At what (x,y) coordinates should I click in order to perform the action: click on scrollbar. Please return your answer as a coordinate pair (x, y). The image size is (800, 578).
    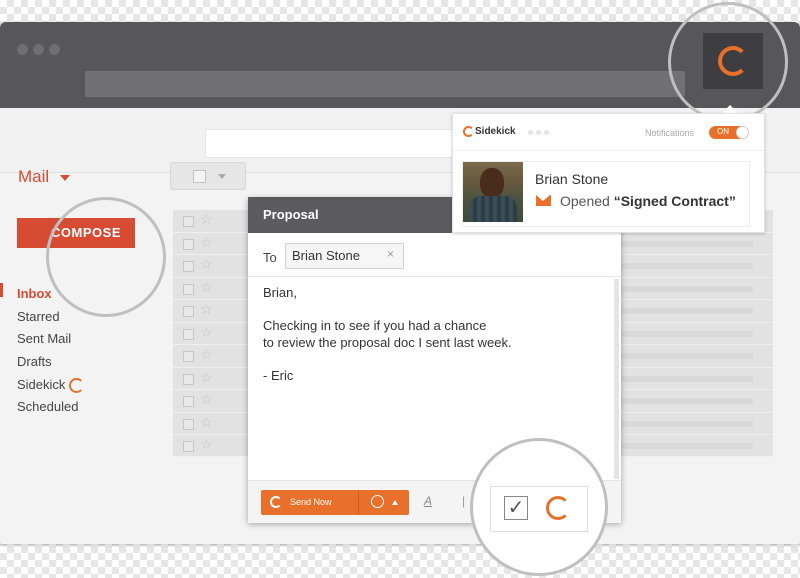
    Looking at the image, I should click on (616, 379).